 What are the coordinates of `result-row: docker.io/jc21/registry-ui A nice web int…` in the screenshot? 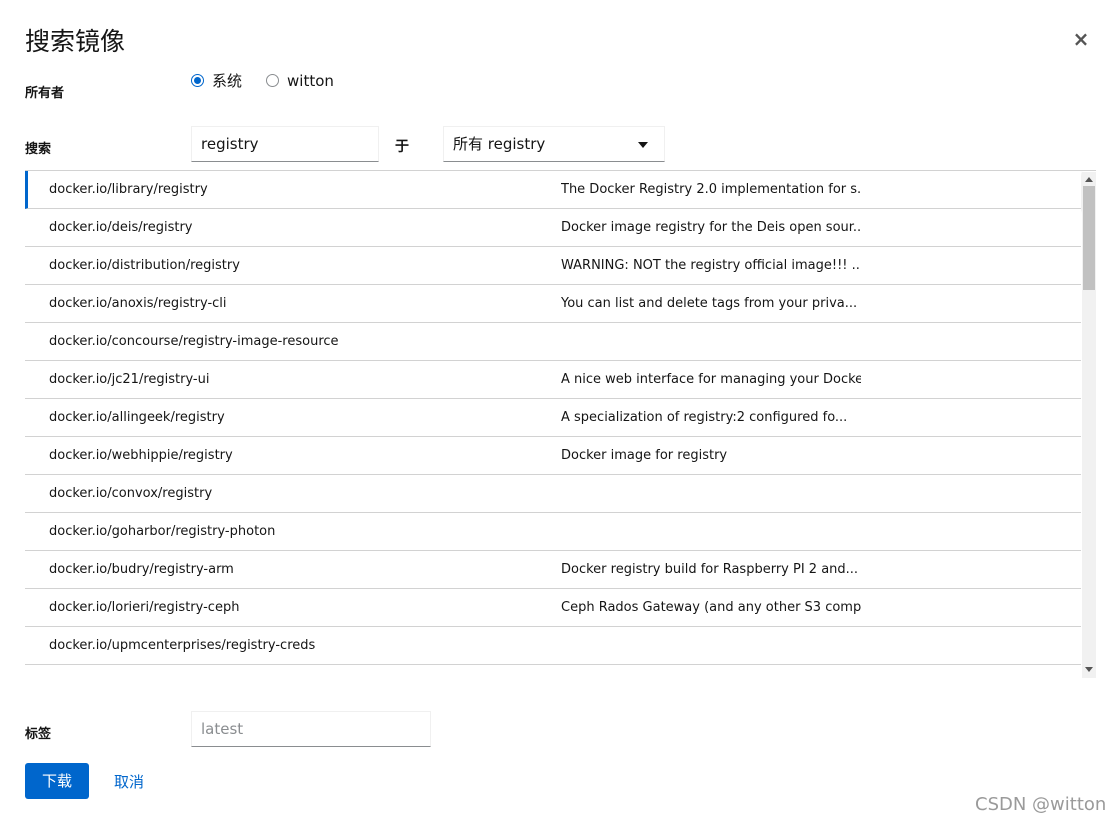 It's located at (553, 380).